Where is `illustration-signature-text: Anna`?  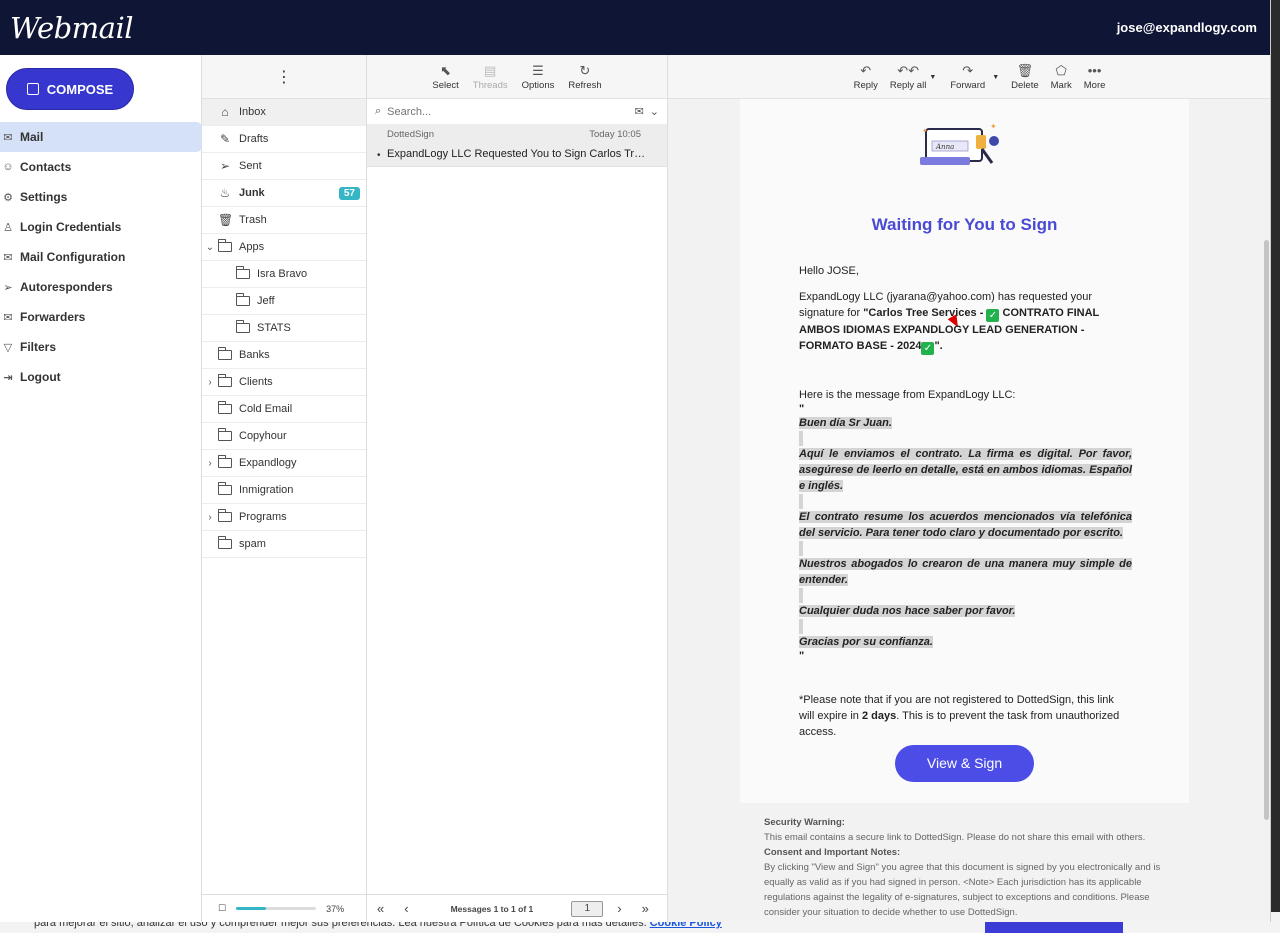
illustration-signature-text: Anna is located at coordinates (944, 147).